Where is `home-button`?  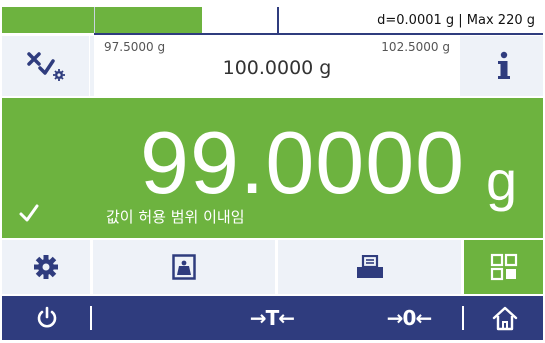 home-button is located at coordinates (504, 318).